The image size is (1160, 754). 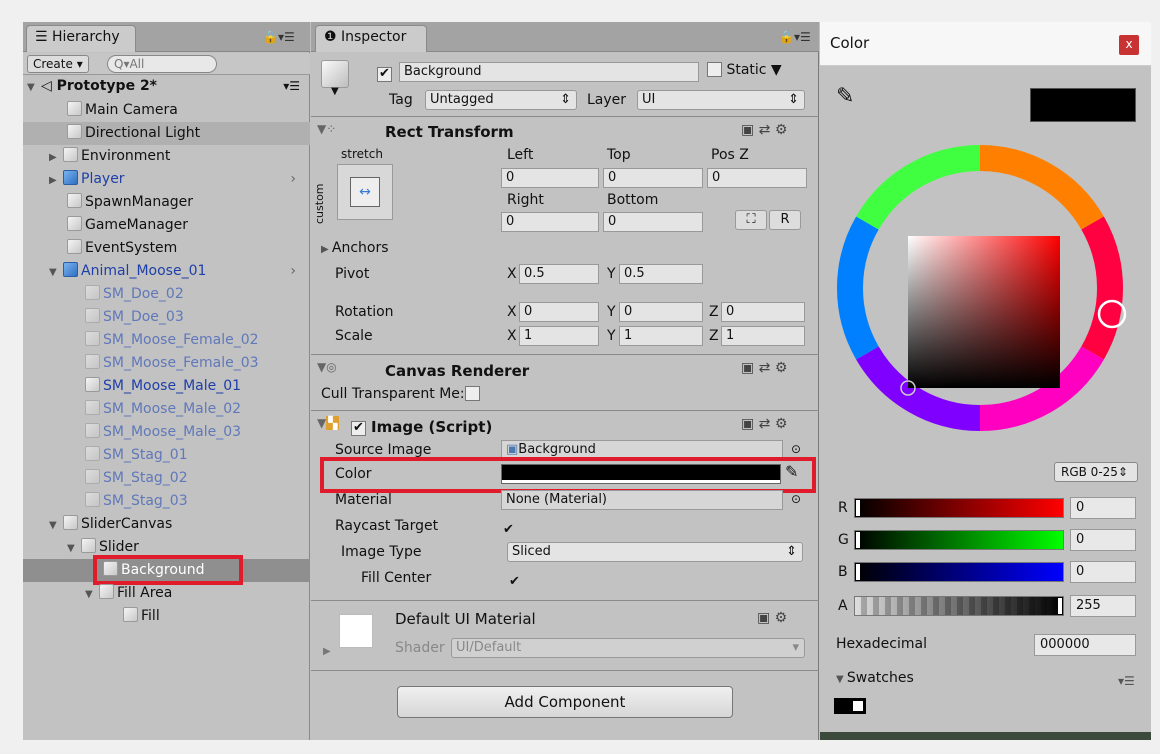 What do you see at coordinates (633, 200) in the screenshot?
I see `bottom-label: Bottom` at bounding box center [633, 200].